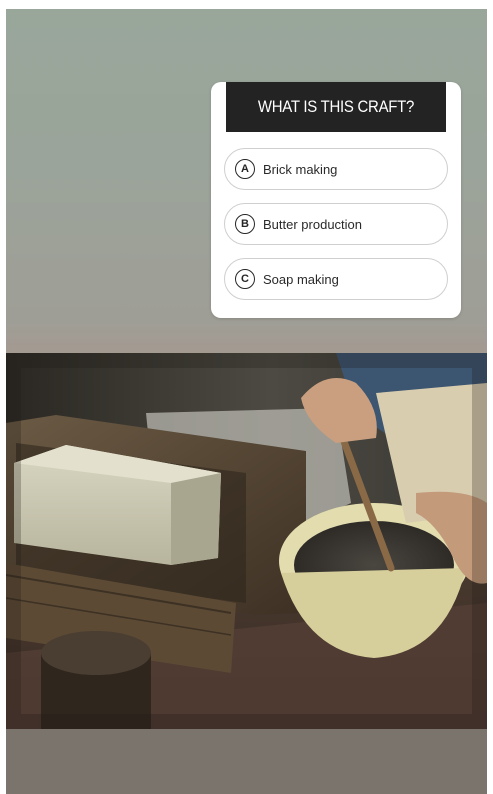 This screenshot has height=794, width=493. What do you see at coordinates (313, 224) in the screenshot?
I see `option-label: Butter production` at bounding box center [313, 224].